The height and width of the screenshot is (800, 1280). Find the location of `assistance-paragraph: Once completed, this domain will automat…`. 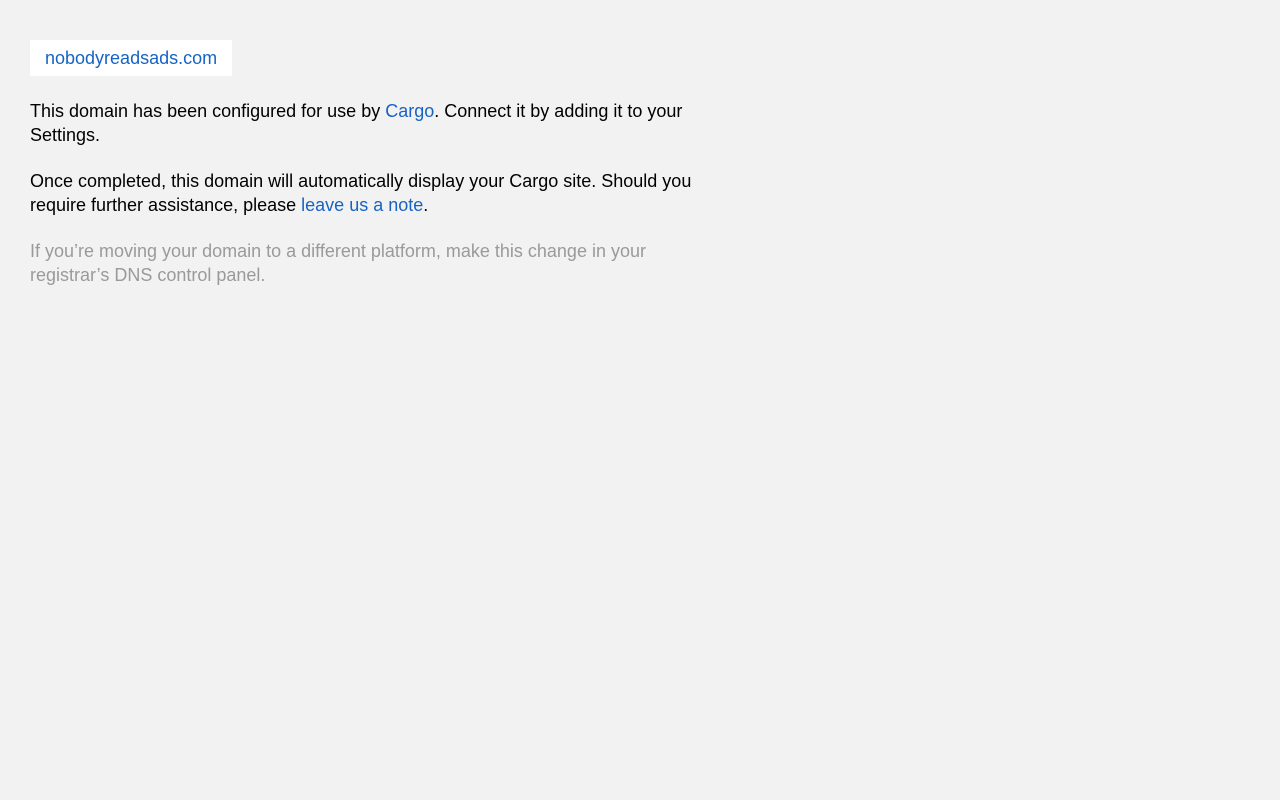

assistance-paragraph: Once completed, this domain will automat… is located at coordinates (380, 193).